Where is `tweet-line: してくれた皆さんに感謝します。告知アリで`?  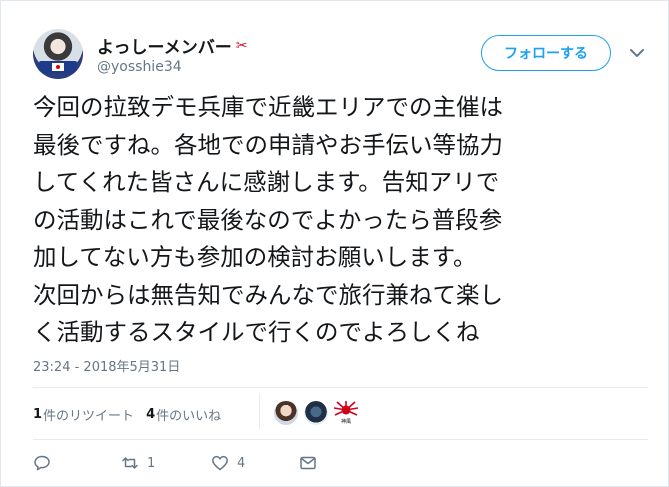
tweet-line: してくれた皆さんに感謝します。告知アリで is located at coordinates (266, 182).